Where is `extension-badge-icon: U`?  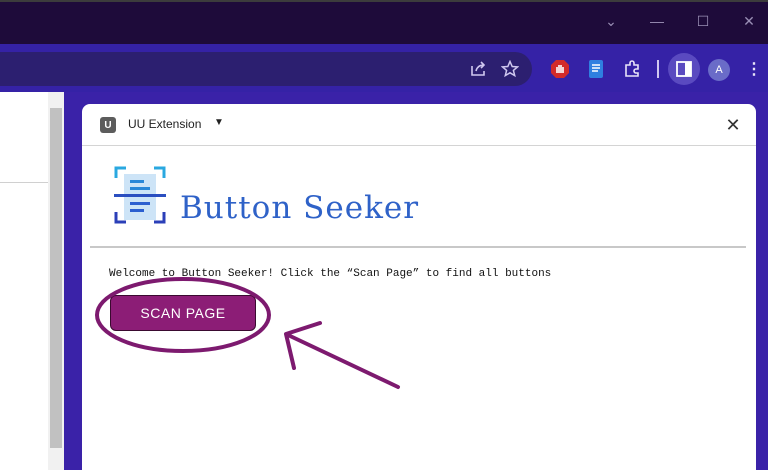 extension-badge-icon: U is located at coordinates (108, 125).